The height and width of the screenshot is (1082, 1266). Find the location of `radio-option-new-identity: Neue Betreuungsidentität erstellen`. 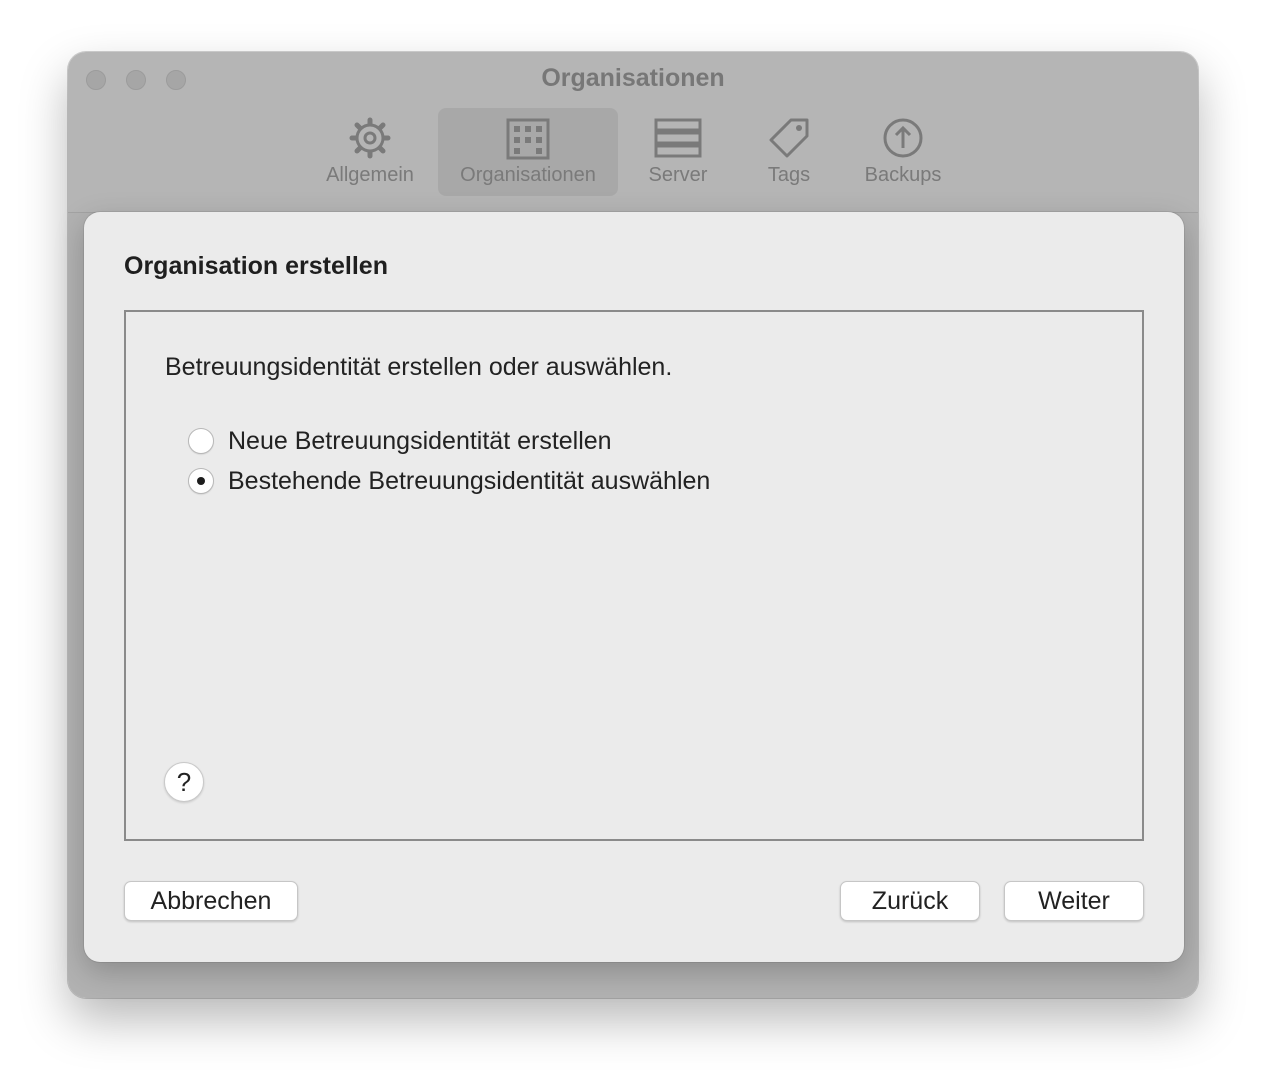

radio-option-new-identity: Neue Betreuungsidentität erstellen is located at coordinates (400, 441).